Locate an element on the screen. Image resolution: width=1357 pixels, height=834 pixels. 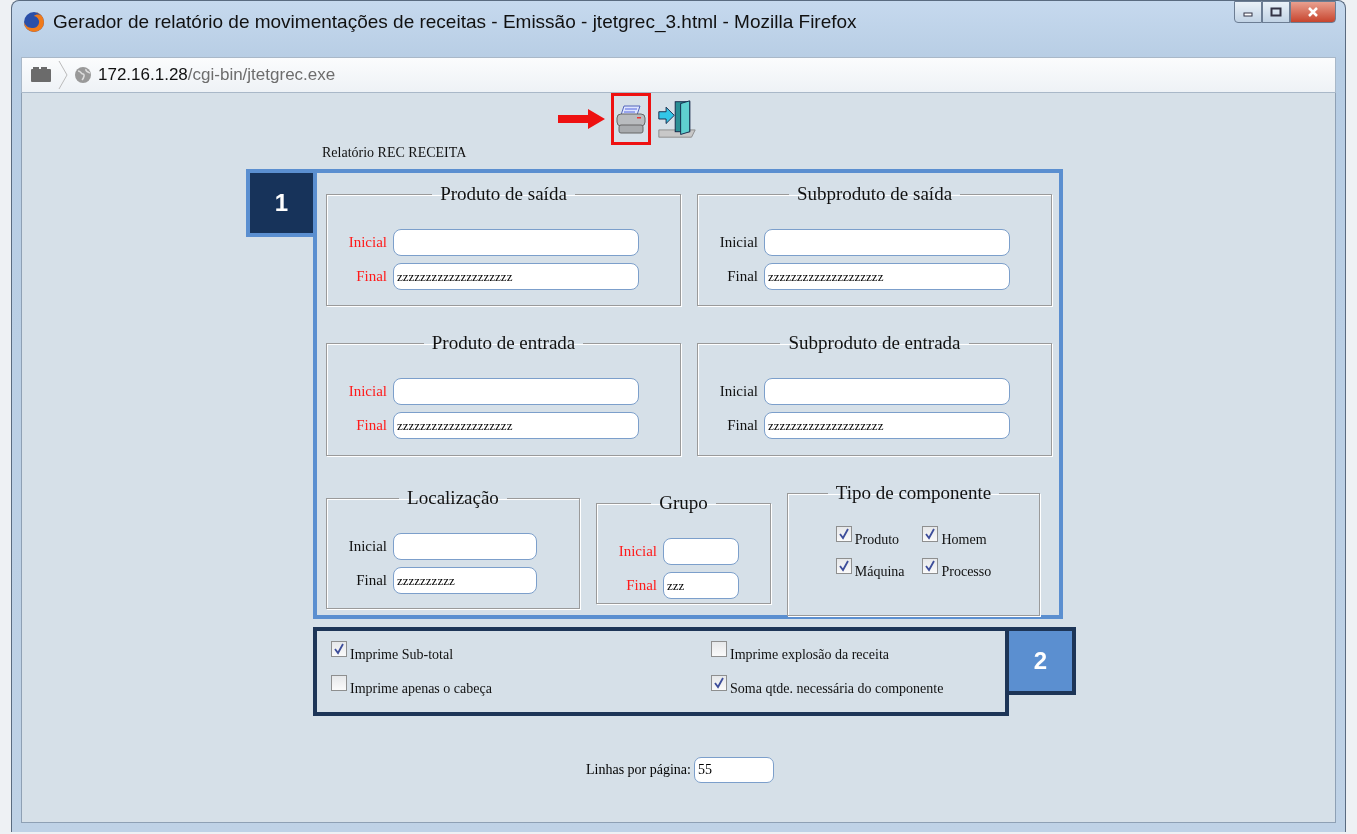
fieldset-legend: Subproduto de saída is located at coordinates (874, 194).